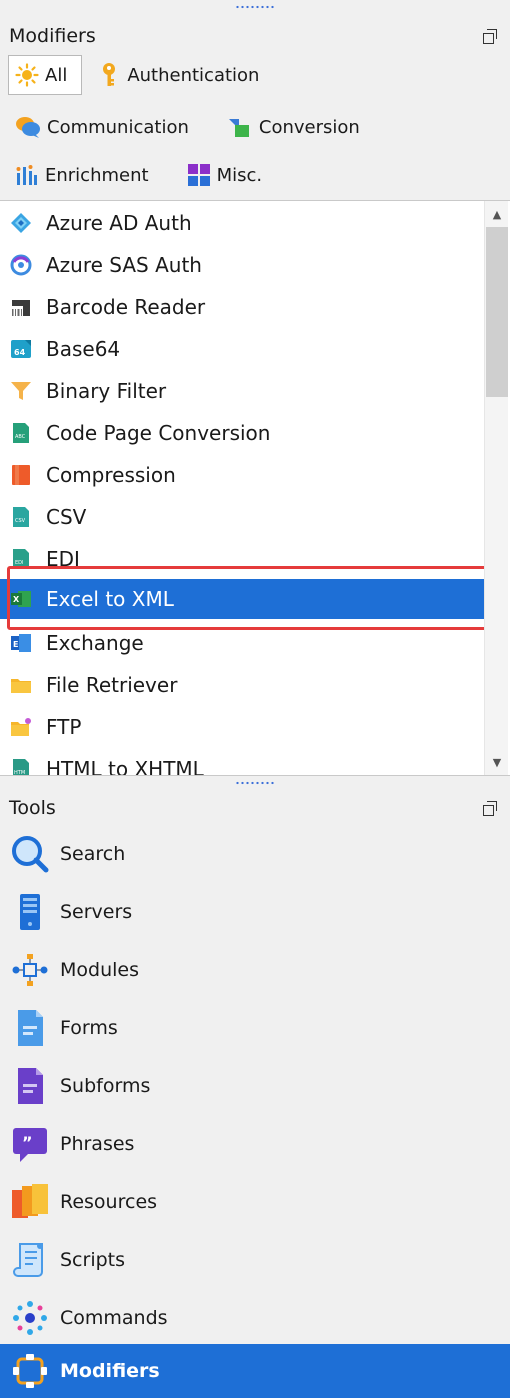  I want to click on exchange-icon: E, so click(21, 643).